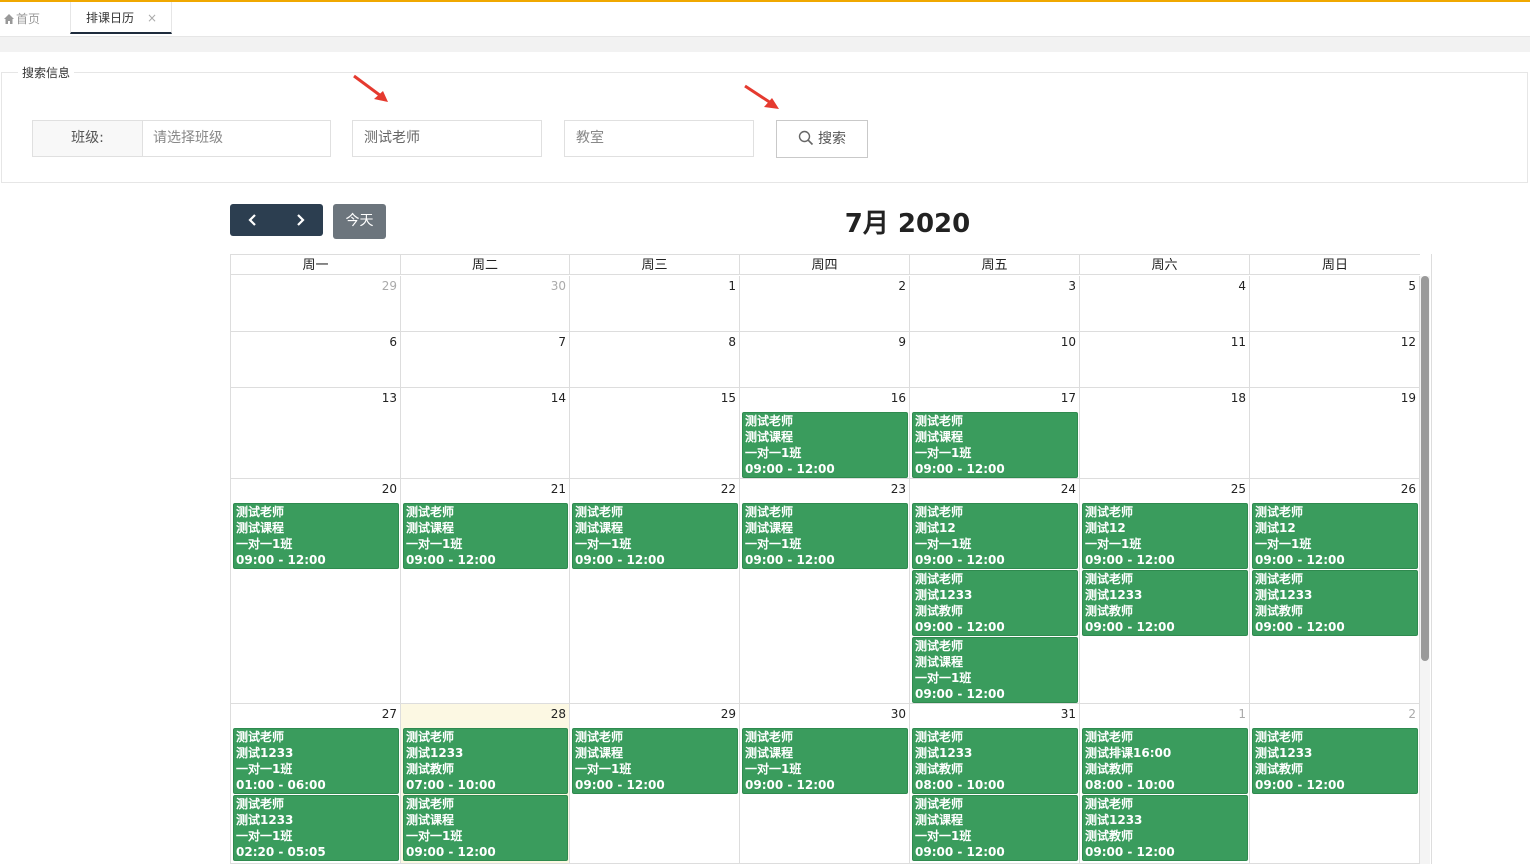  I want to click on day-number: 21, so click(558, 489).